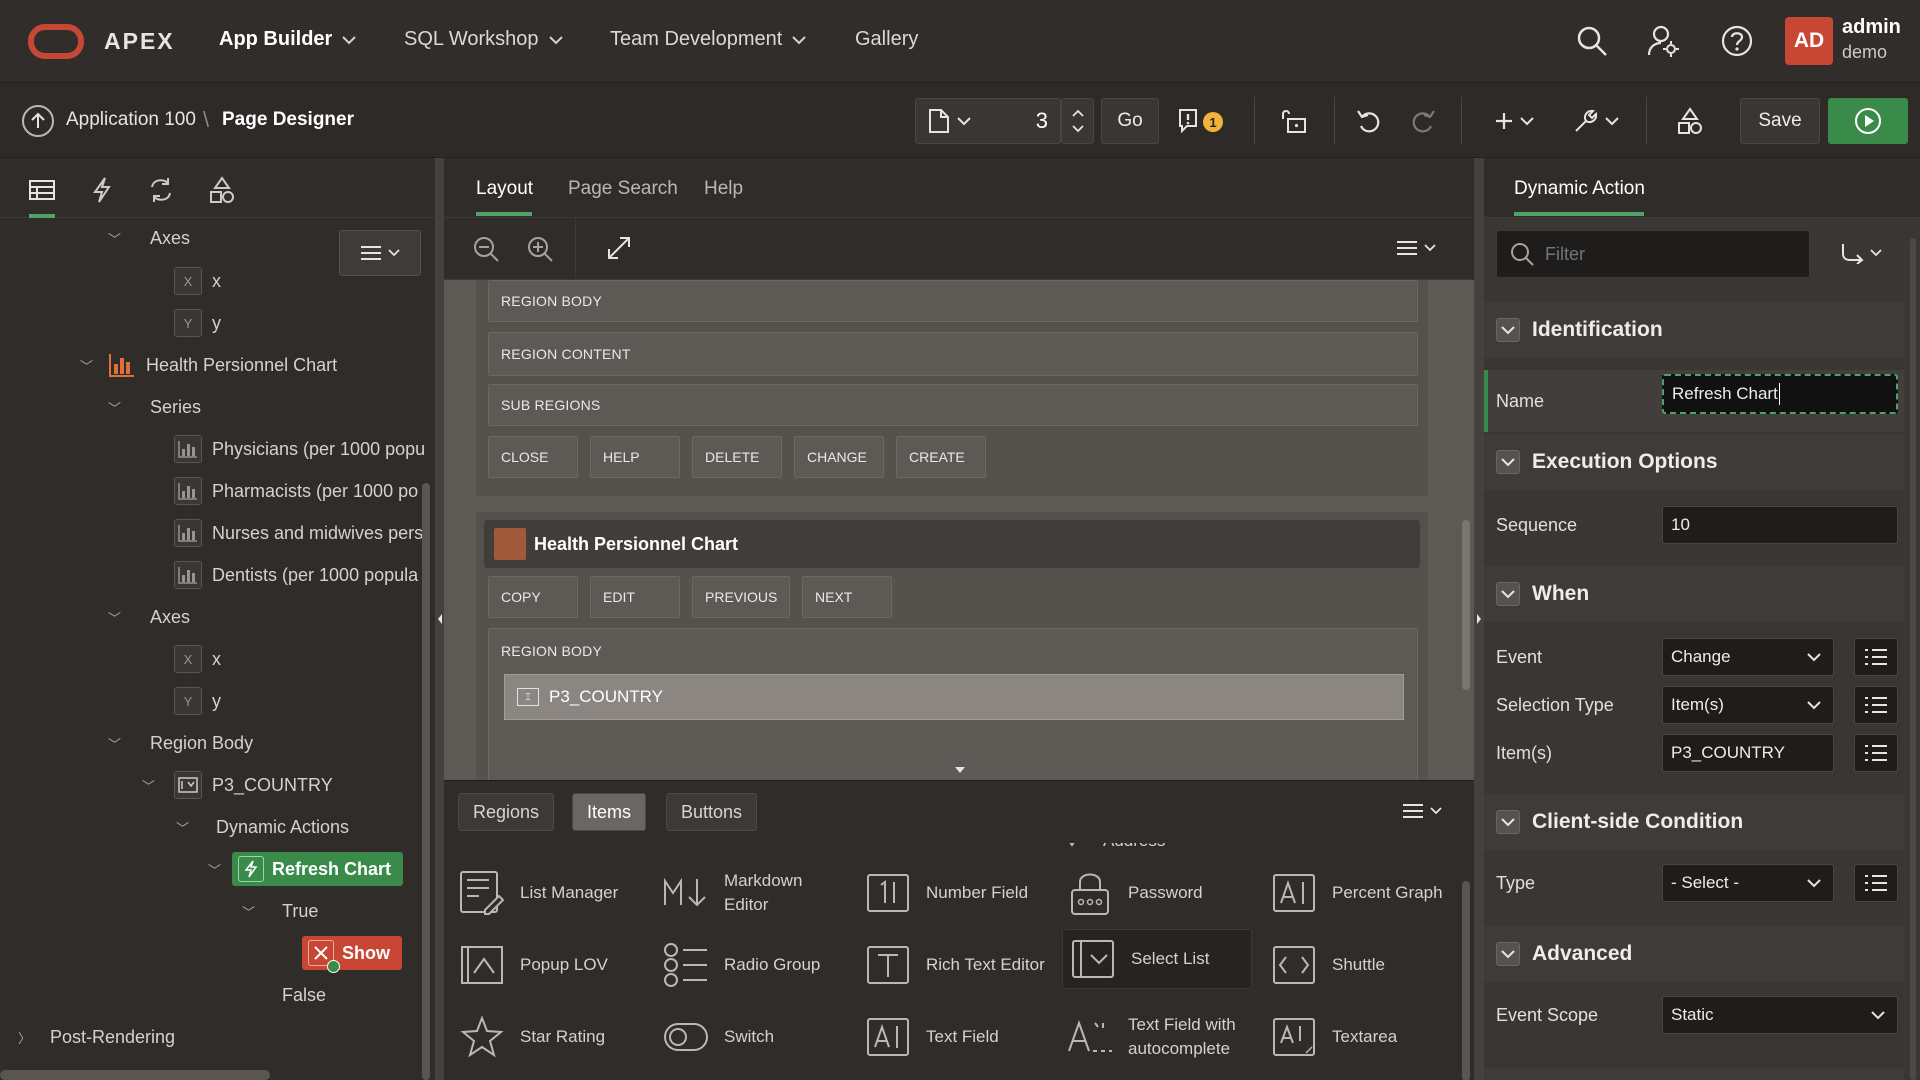 This screenshot has height=1080, width=1920. What do you see at coordinates (1077, 121) in the screenshot?
I see `page-stepper` at bounding box center [1077, 121].